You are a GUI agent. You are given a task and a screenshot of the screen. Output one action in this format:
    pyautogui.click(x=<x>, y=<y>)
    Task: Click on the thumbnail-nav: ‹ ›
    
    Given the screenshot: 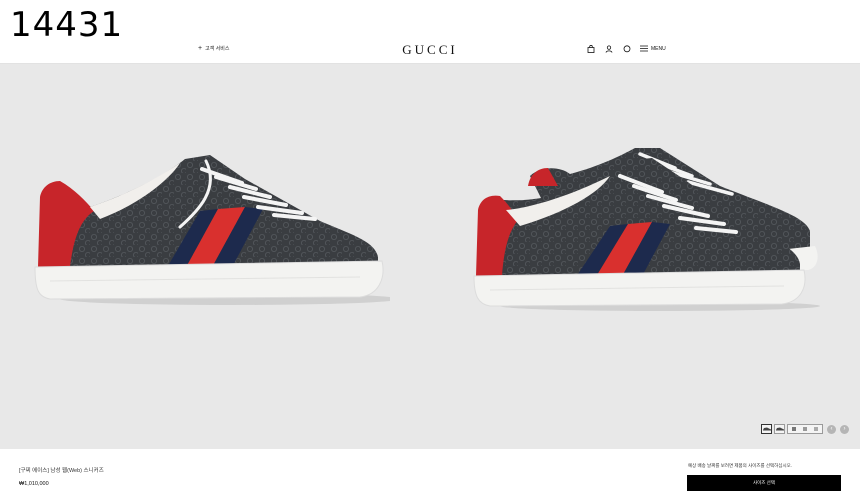 What is the action you would take?
    pyautogui.click(x=805, y=429)
    